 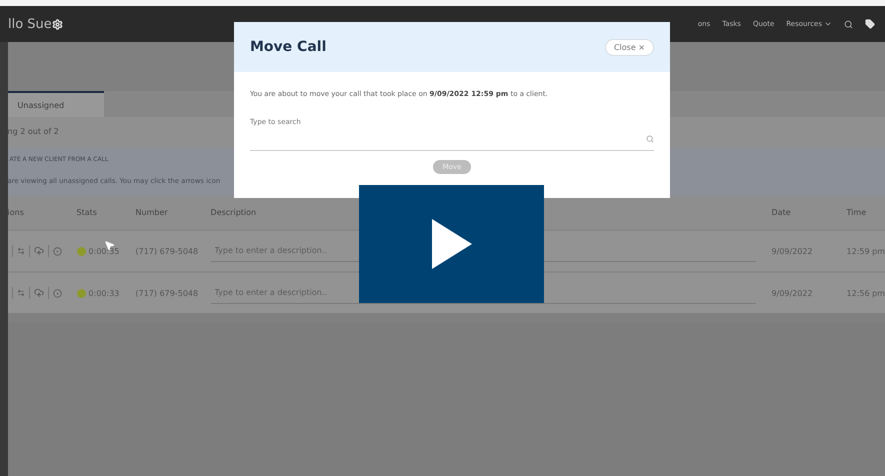 What do you see at coordinates (57, 24) in the screenshot?
I see `settings-icon` at bounding box center [57, 24].